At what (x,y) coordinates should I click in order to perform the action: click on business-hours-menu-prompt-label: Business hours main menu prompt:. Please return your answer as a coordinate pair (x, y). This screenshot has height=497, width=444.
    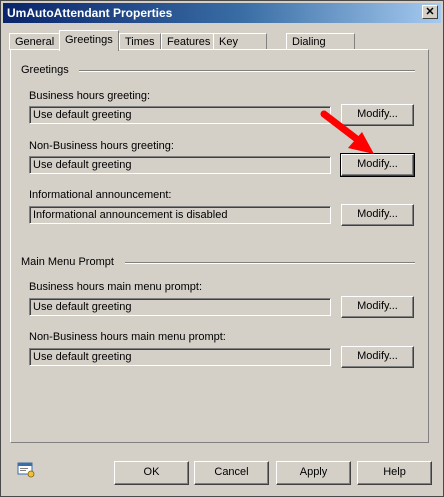
    Looking at the image, I should click on (116, 287).